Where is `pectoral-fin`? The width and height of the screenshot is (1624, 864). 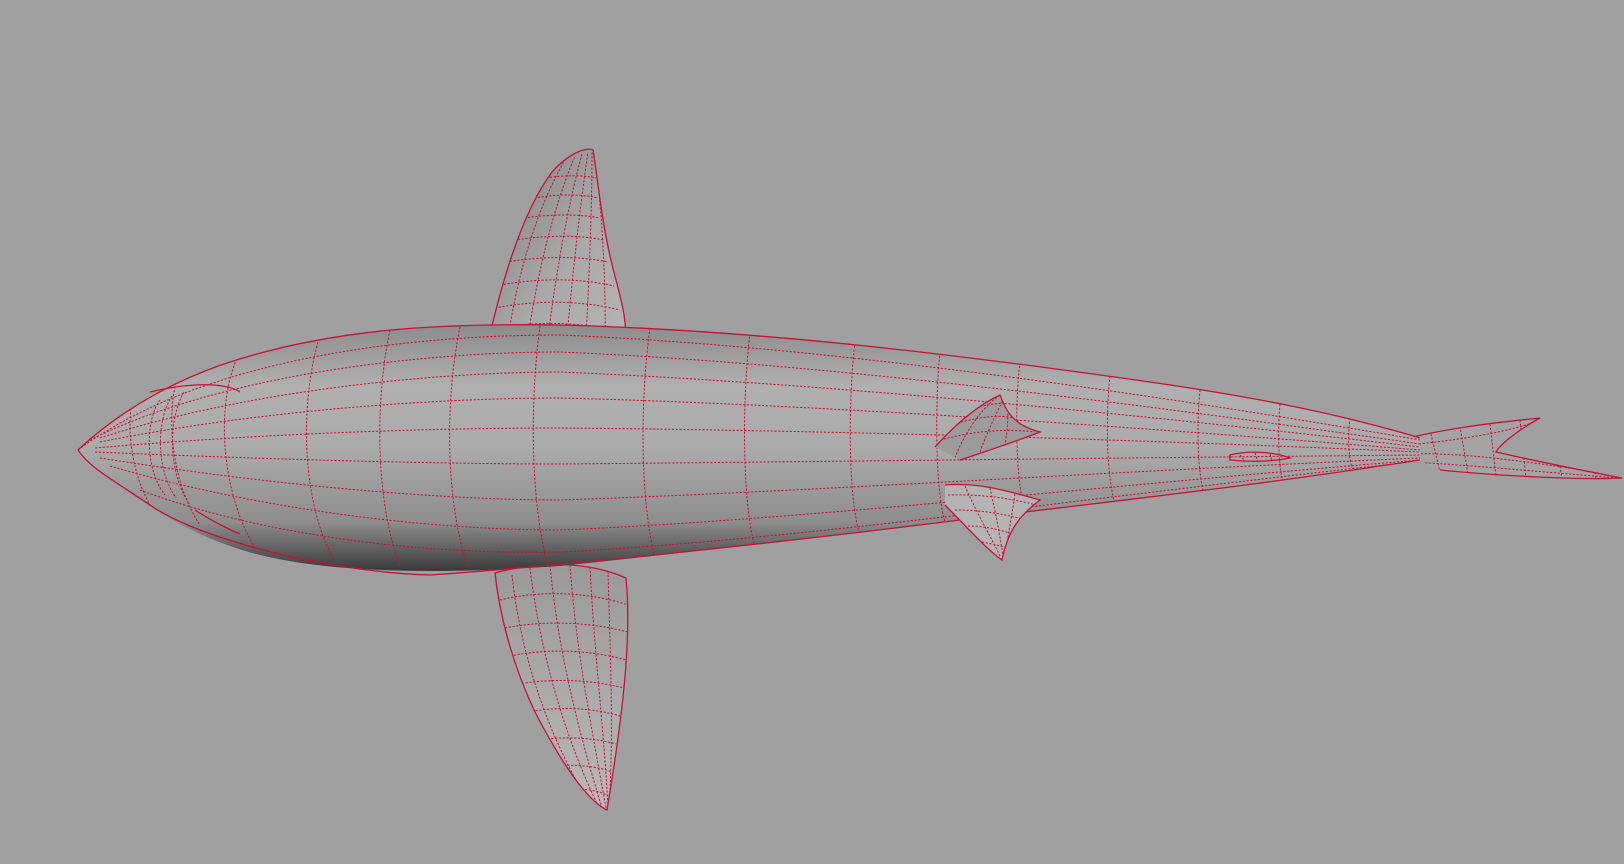
pectoral-fin is located at coordinates (561, 687).